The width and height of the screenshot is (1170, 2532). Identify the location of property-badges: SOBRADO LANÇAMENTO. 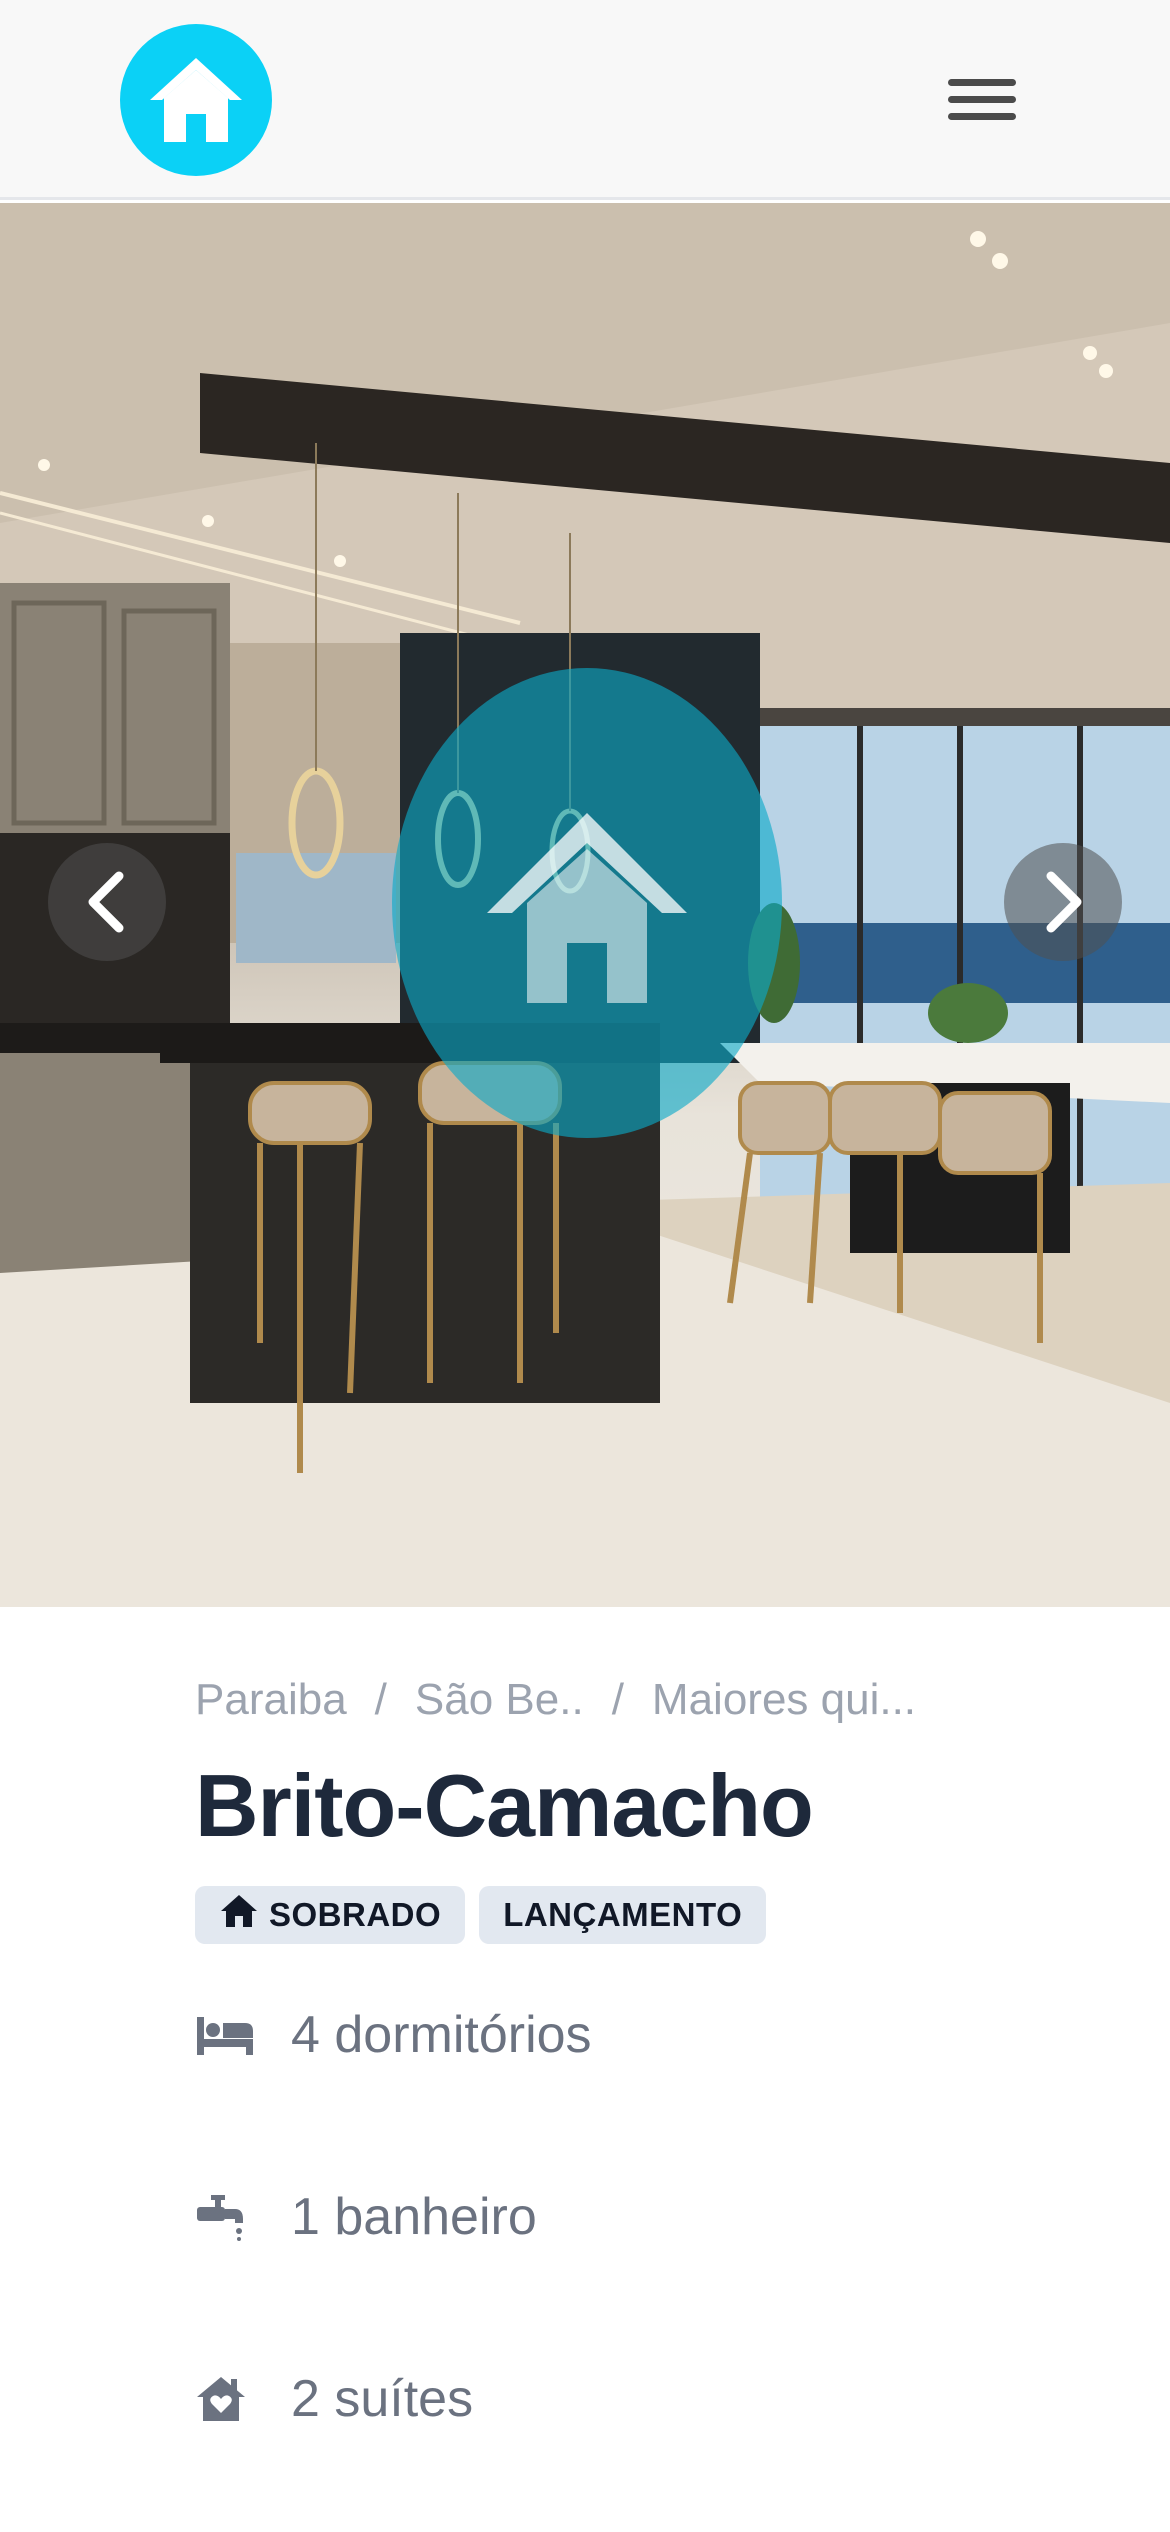
(660, 1915).